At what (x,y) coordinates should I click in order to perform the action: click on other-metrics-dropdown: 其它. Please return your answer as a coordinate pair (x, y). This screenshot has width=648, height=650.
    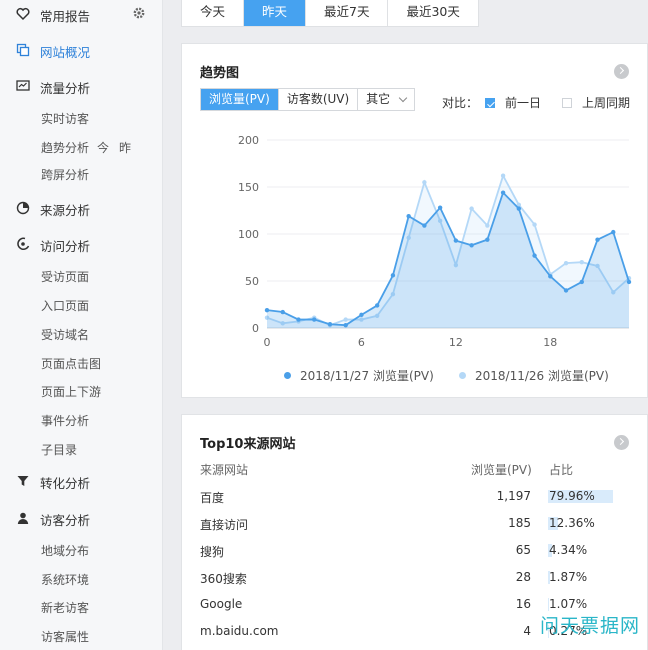
    Looking at the image, I should click on (386, 99).